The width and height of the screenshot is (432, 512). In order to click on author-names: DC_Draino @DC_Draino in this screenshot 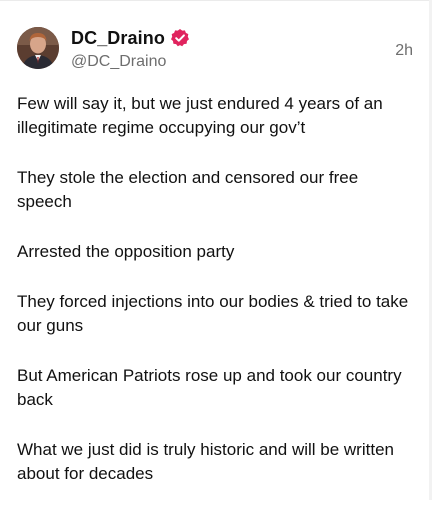, I will do `click(130, 49)`.